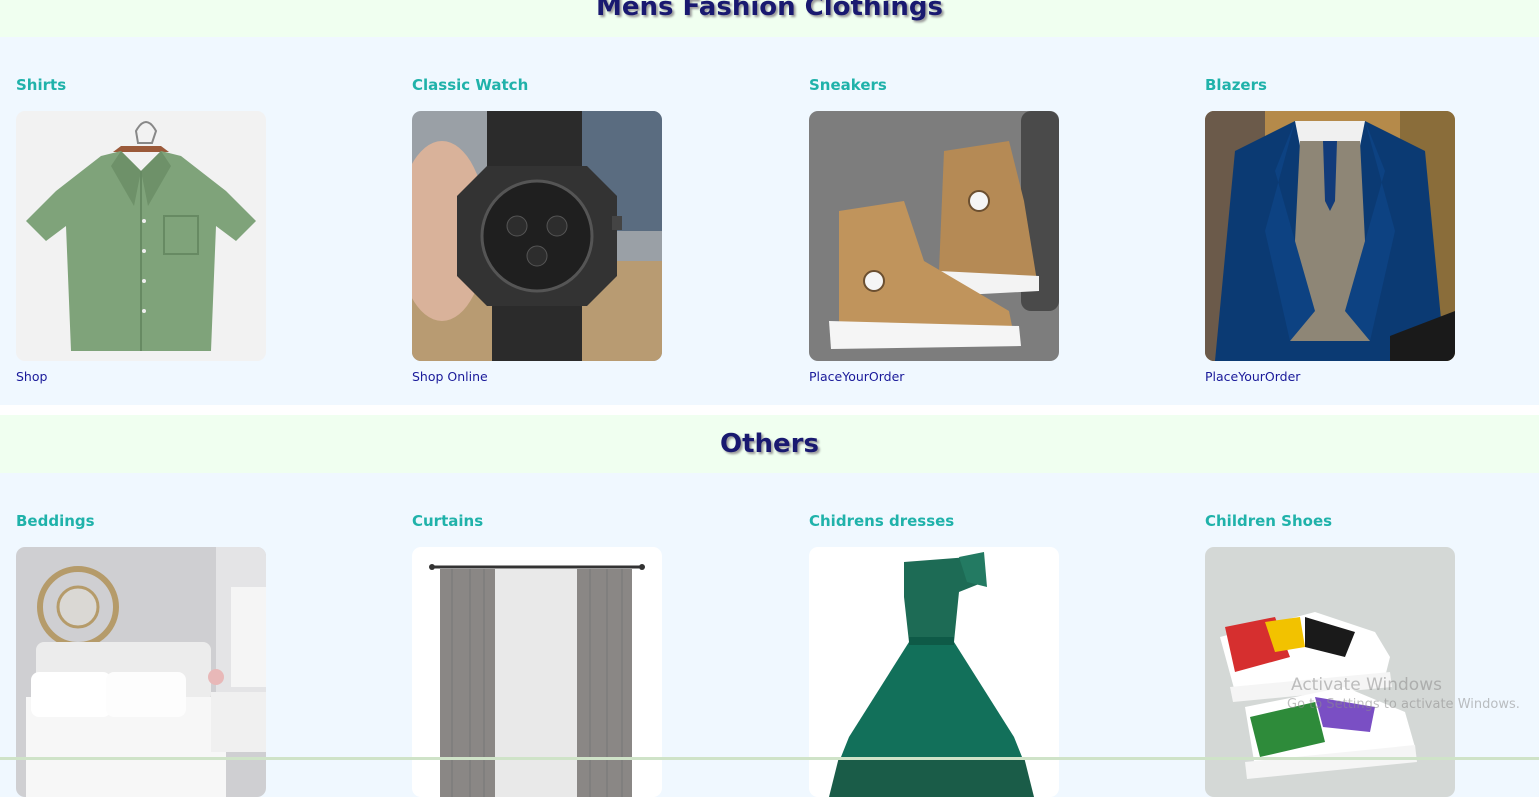  What do you see at coordinates (1236, 85) in the screenshot?
I see `card-title: Blazers` at bounding box center [1236, 85].